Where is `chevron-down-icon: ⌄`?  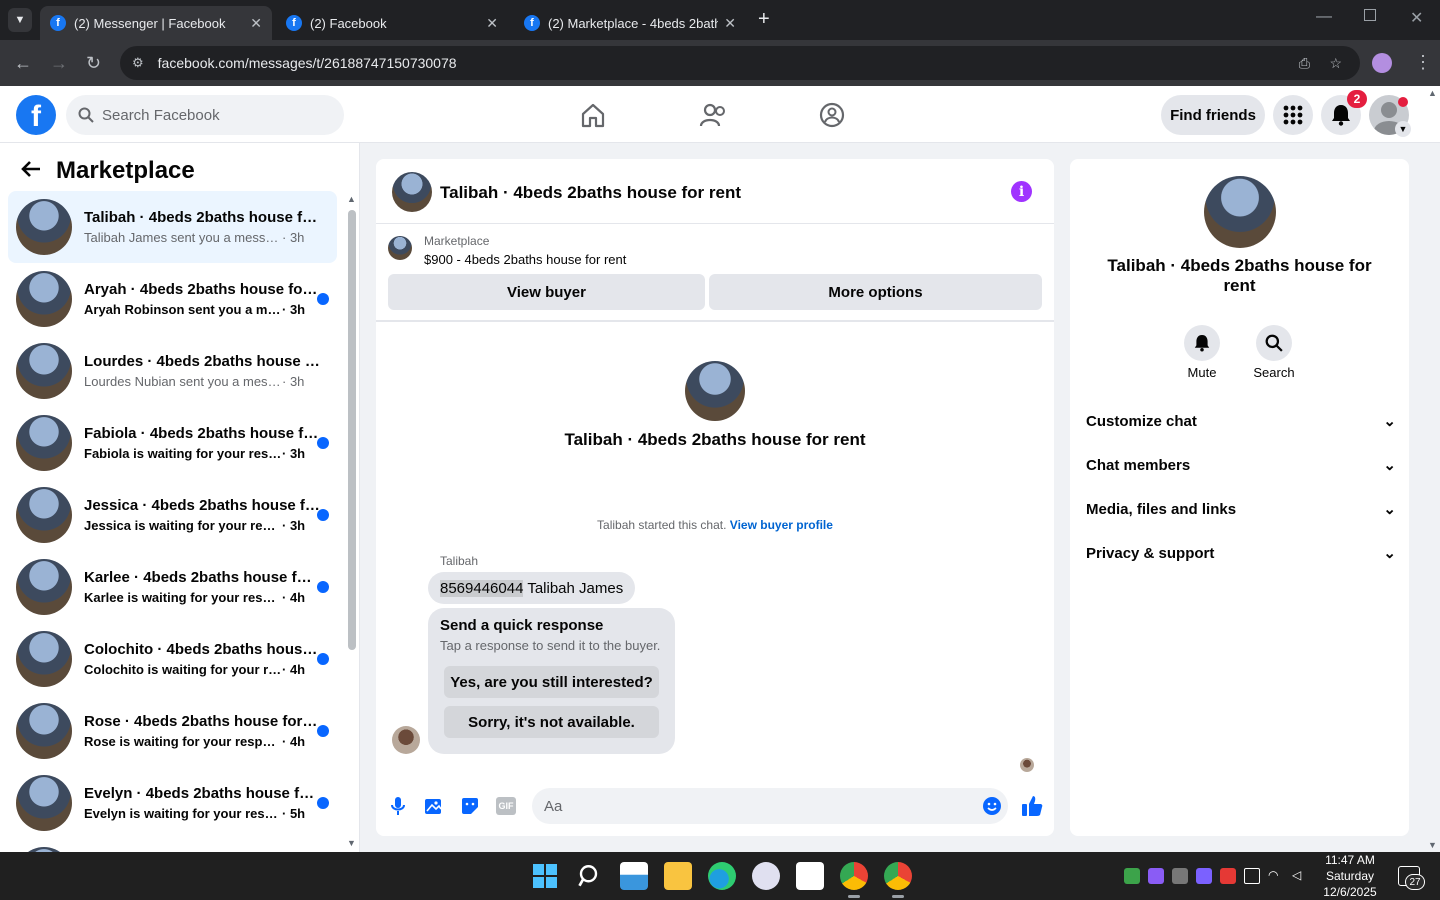
chevron-down-icon: ⌄ is located at coordinates (1389, 465).